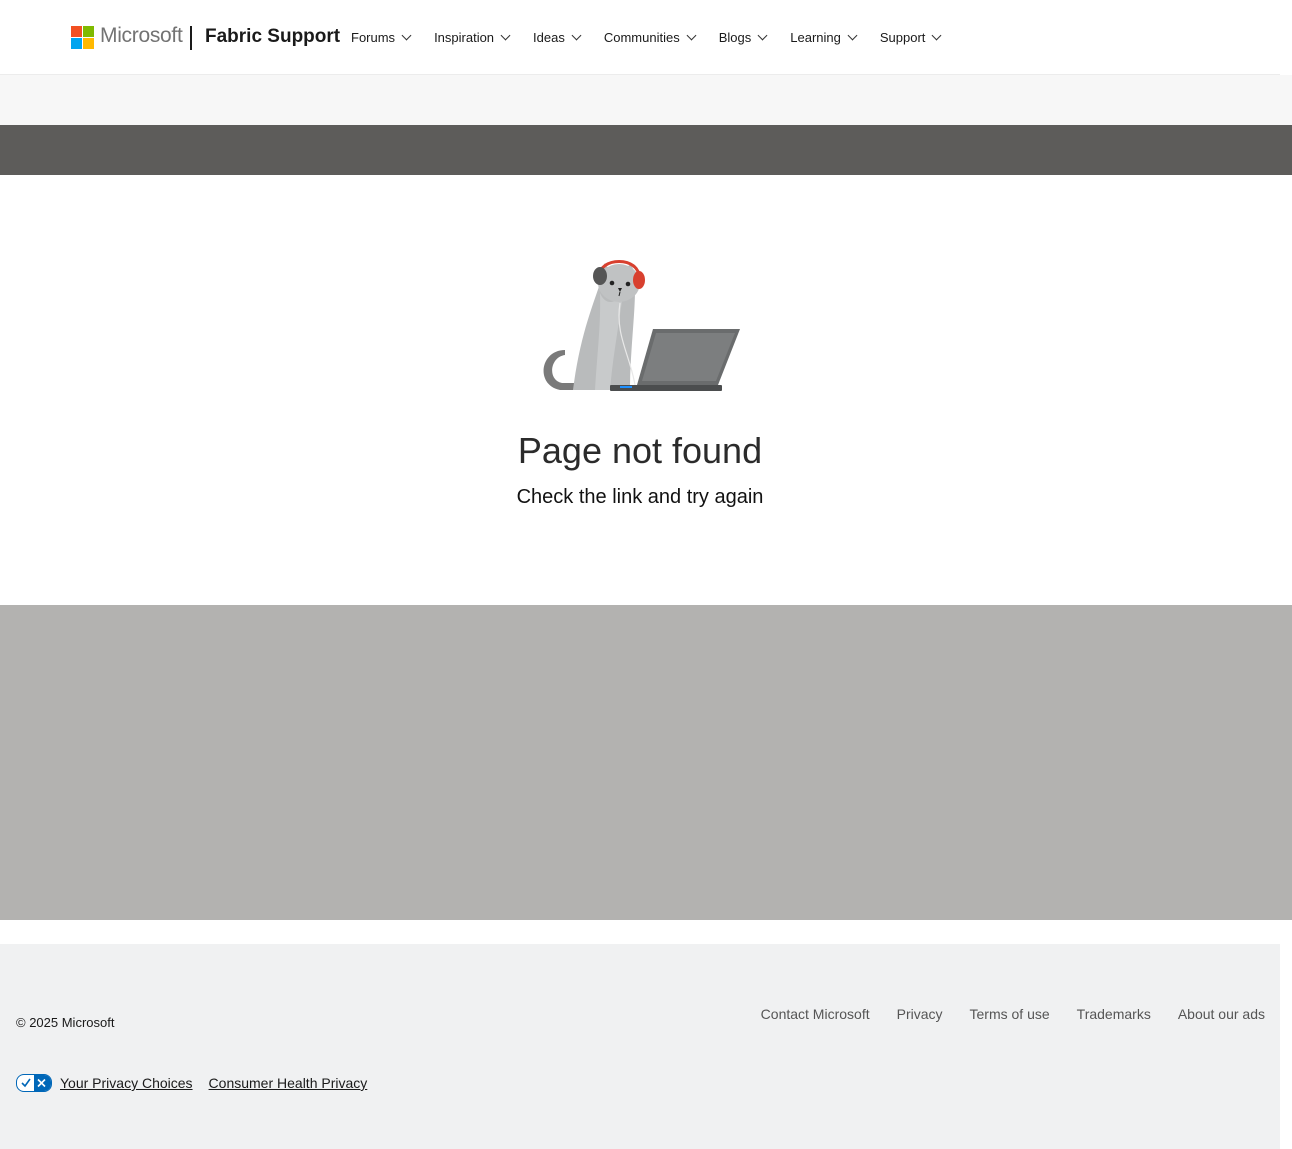 The height and width of the screenshot is (1149, 1292). I want to click on nav-support: Support, so click(911, 37).